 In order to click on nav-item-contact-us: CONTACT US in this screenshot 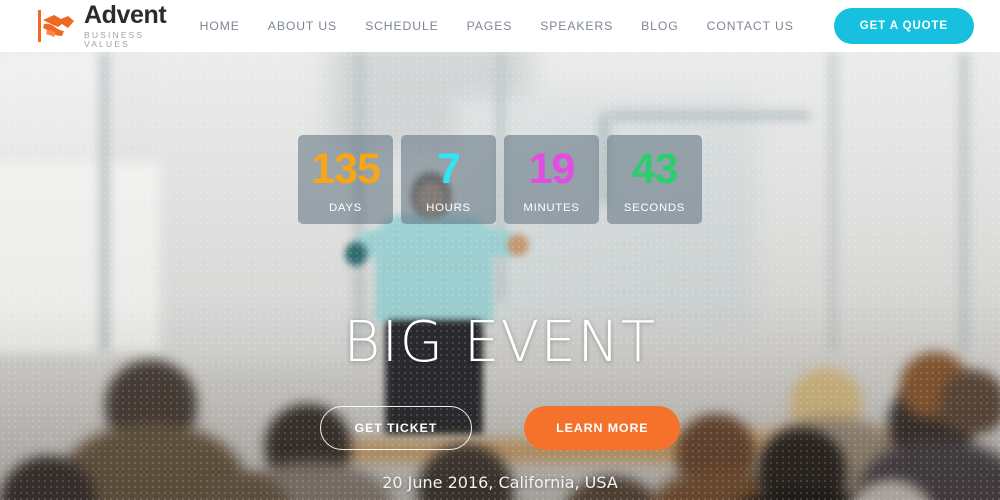, I will do `click(750, 26)`.